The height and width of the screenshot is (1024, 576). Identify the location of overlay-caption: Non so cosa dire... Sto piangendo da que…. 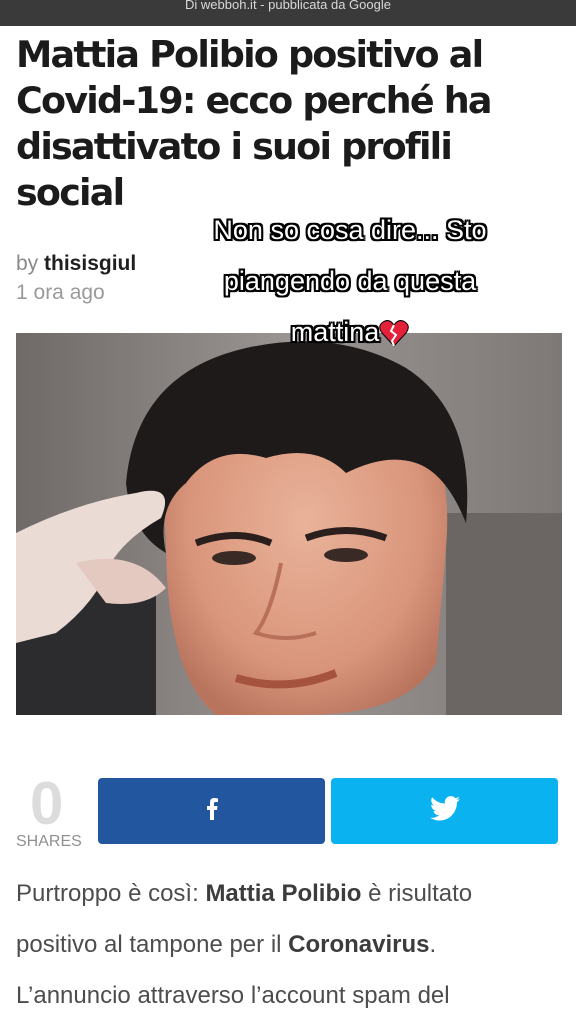
(350, 284).